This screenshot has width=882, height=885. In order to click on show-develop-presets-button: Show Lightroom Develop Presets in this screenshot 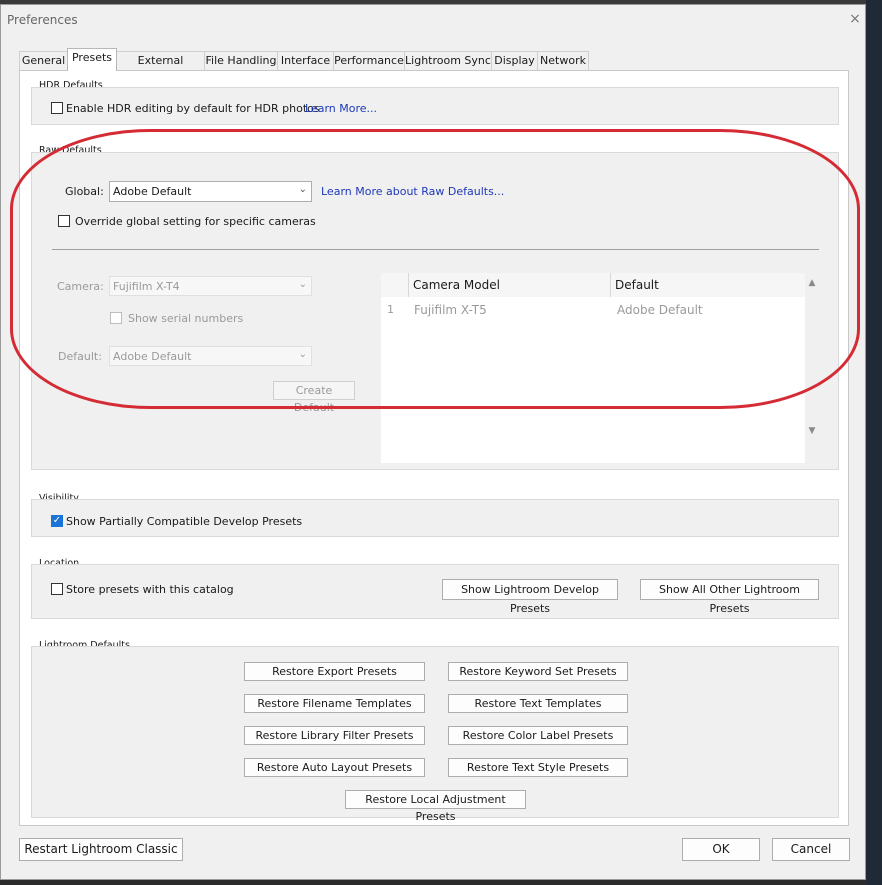, I will do `click(530, 597)`.